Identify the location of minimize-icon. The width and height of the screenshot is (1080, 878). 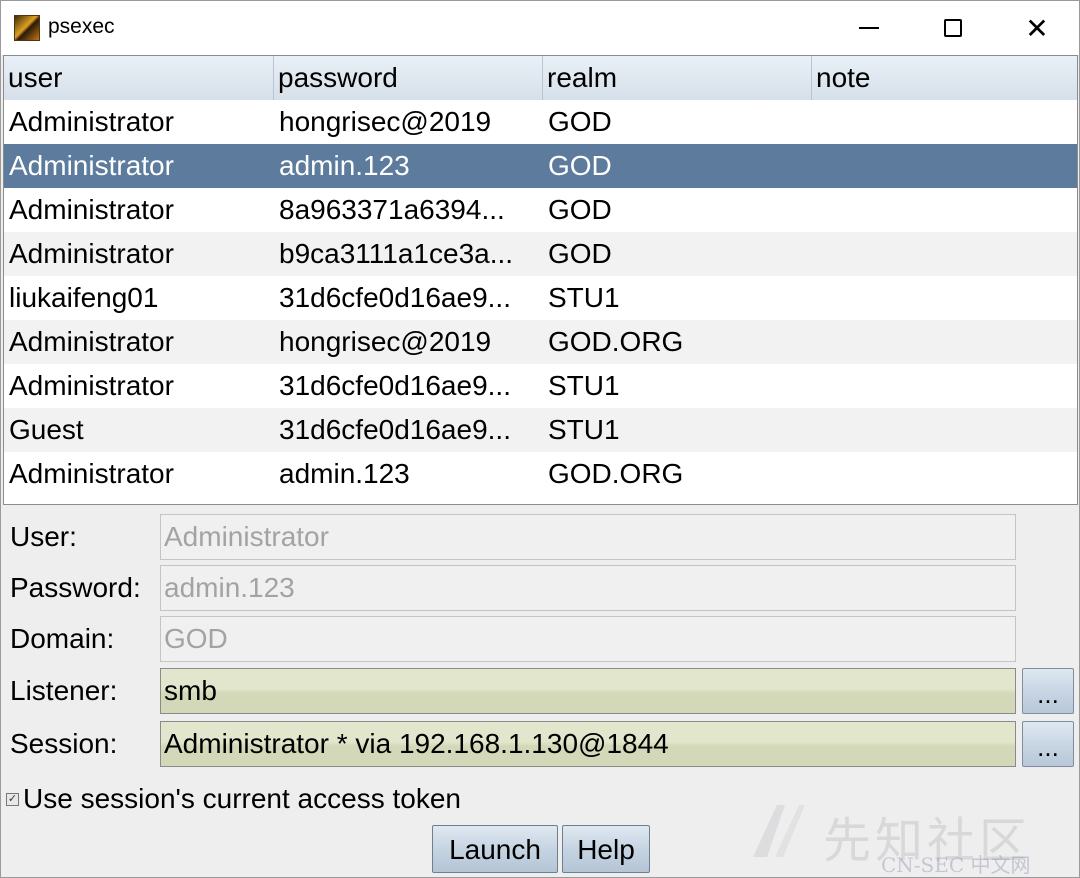
(869, 28).